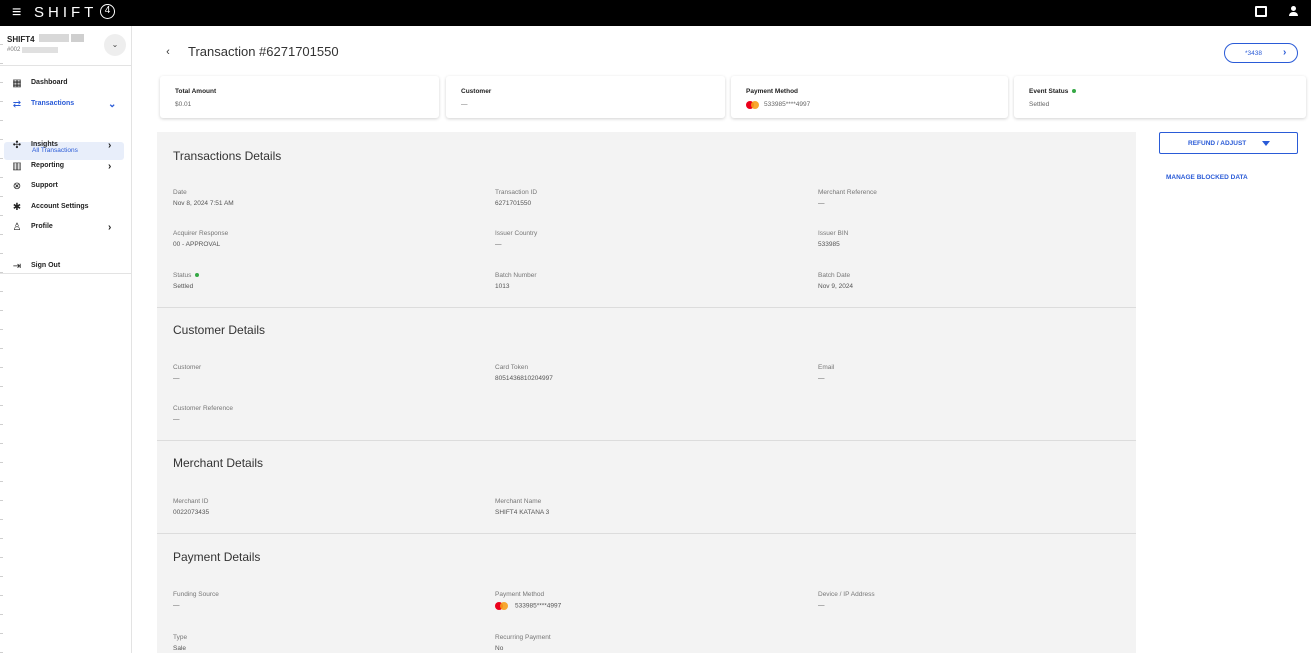  Describe the element at coordinates (1160, 97) in the screenshot. I see `summary-card-event-status: Event Status Settled` at that location.